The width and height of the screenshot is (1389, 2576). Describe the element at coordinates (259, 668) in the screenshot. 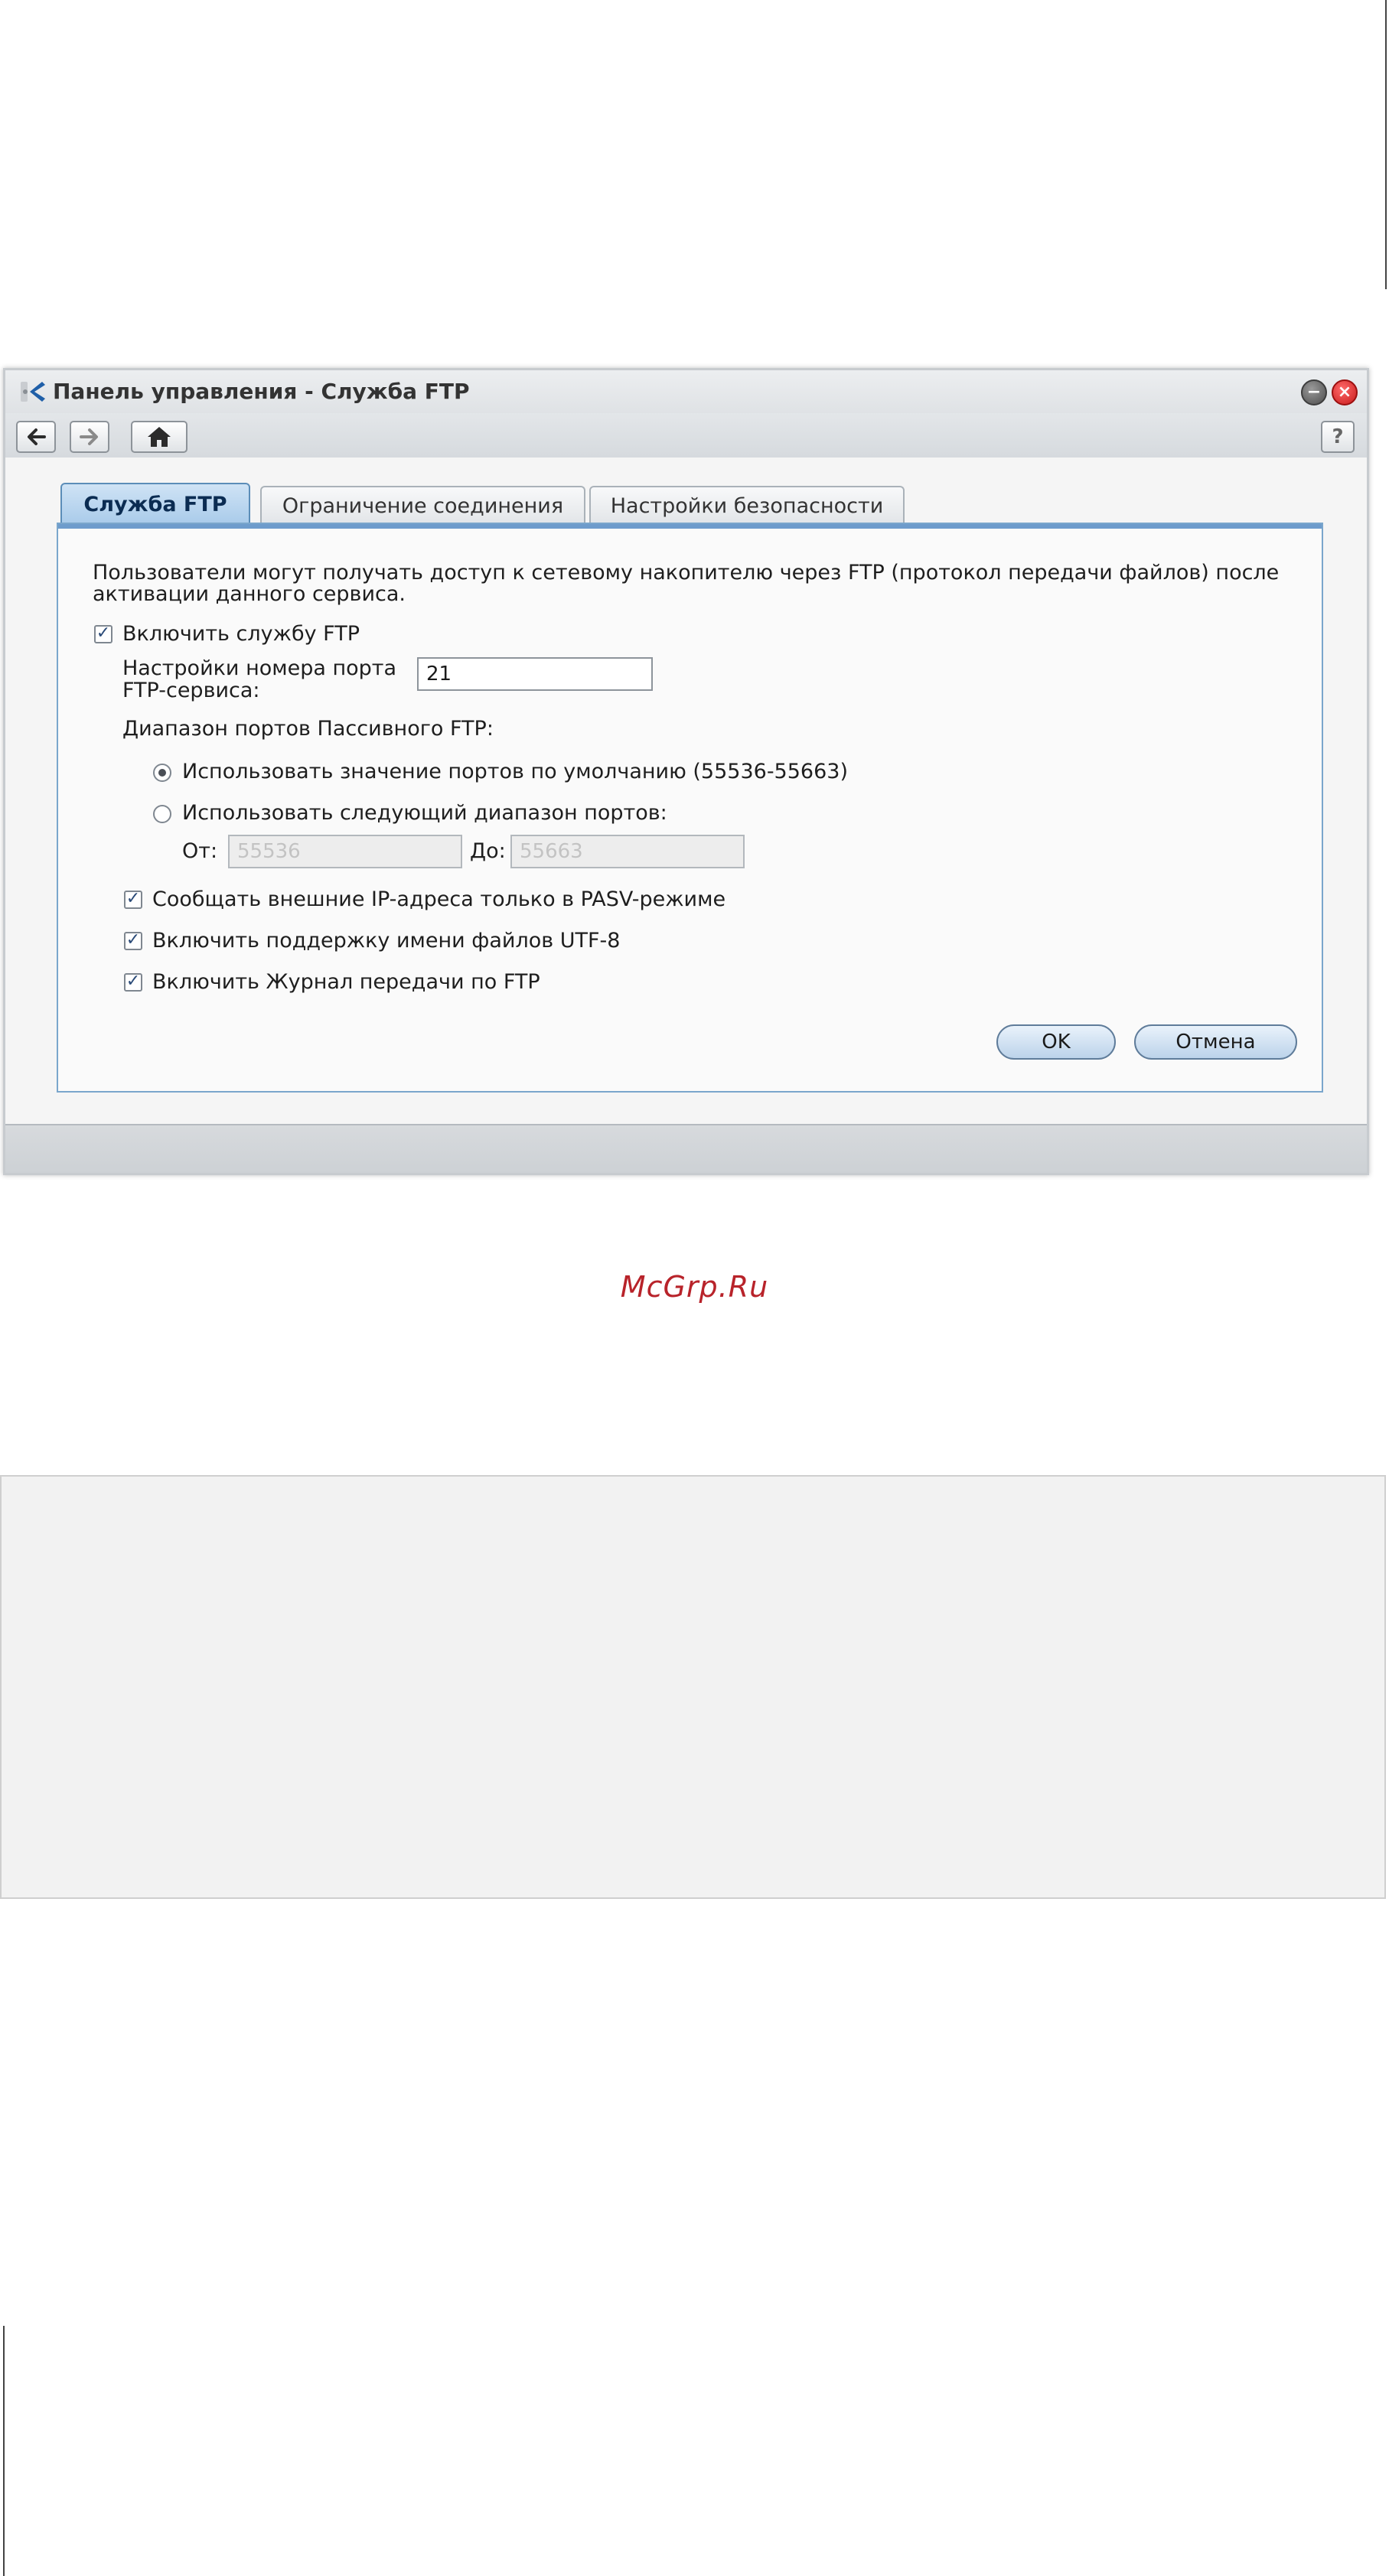

I see `port-label-line1: Настройки номера порта` at that location.